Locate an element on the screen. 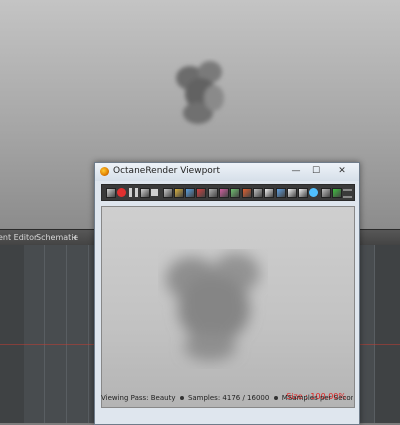 The image size is (400, 425). octane-logo-icon is located at coordinates (104, 171).